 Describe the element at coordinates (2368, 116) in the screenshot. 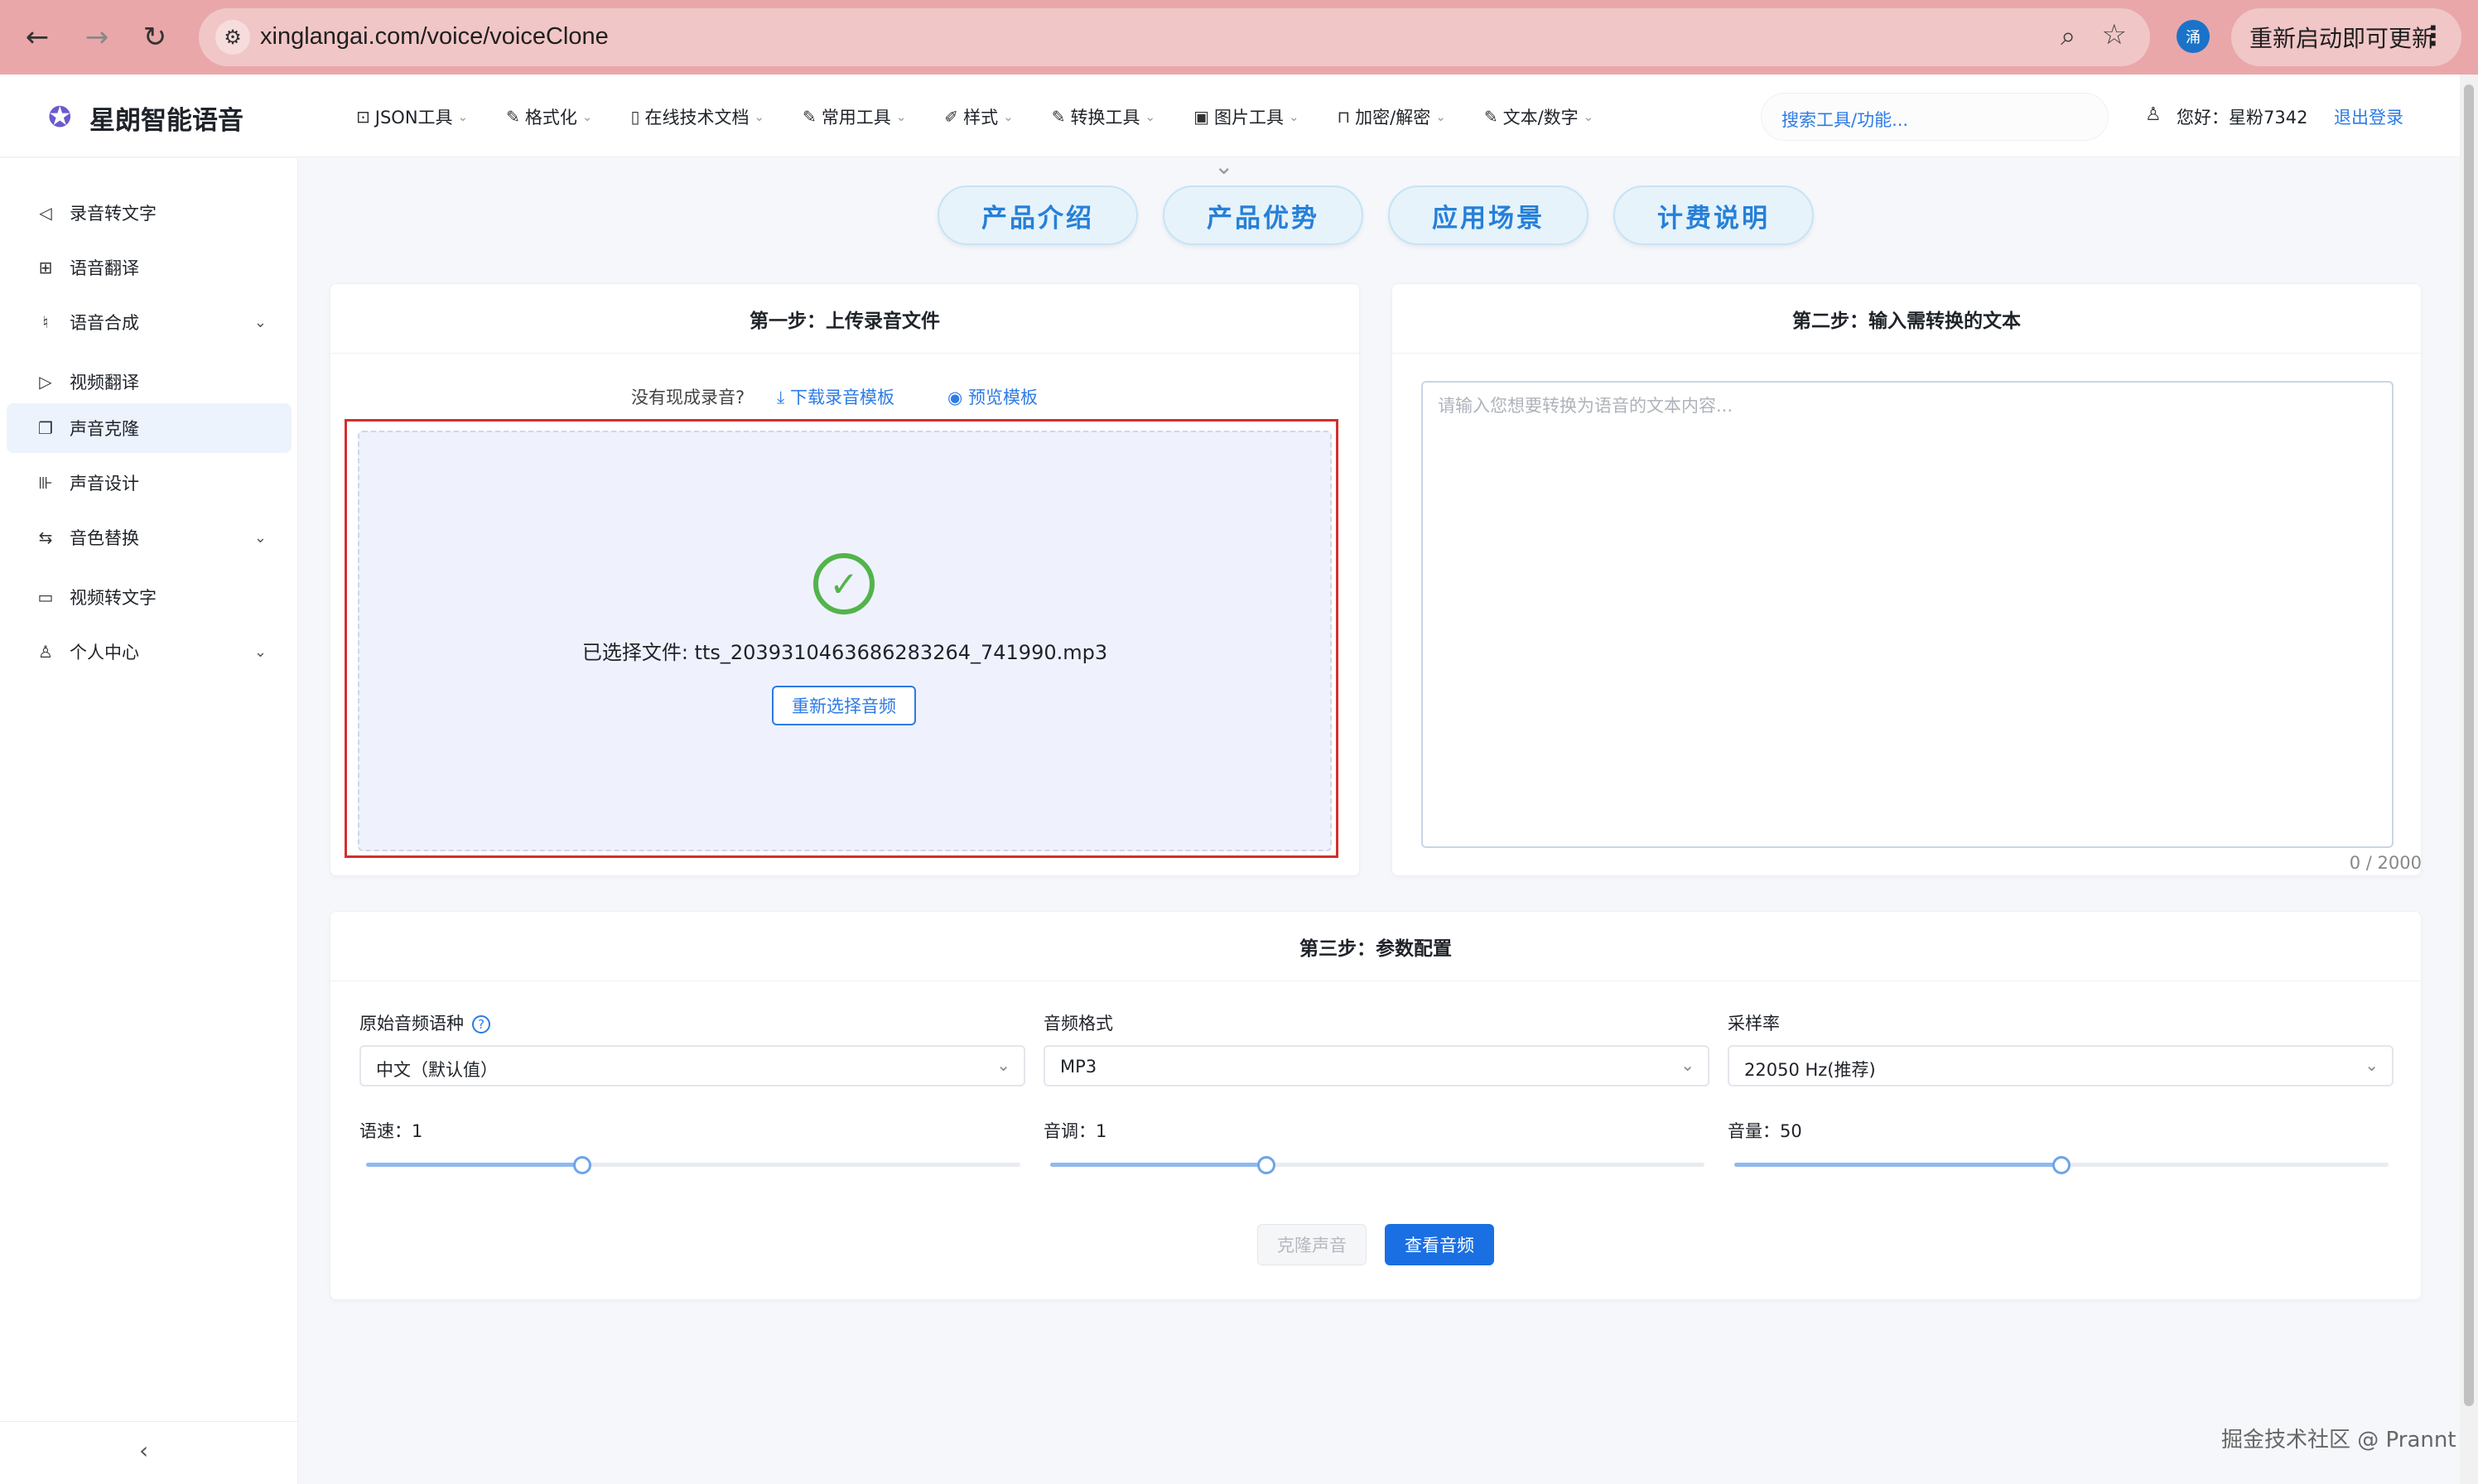

I see `logout-link: 退出登录` at that location.